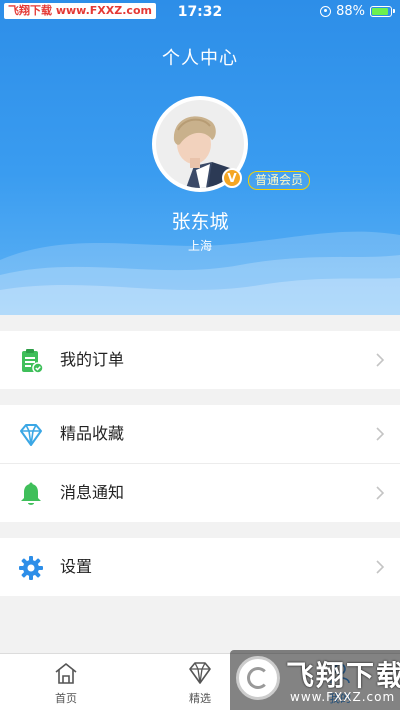 The image size is (400, 711). I want to click on menu-label-settings: 设置, so click(76, 566).